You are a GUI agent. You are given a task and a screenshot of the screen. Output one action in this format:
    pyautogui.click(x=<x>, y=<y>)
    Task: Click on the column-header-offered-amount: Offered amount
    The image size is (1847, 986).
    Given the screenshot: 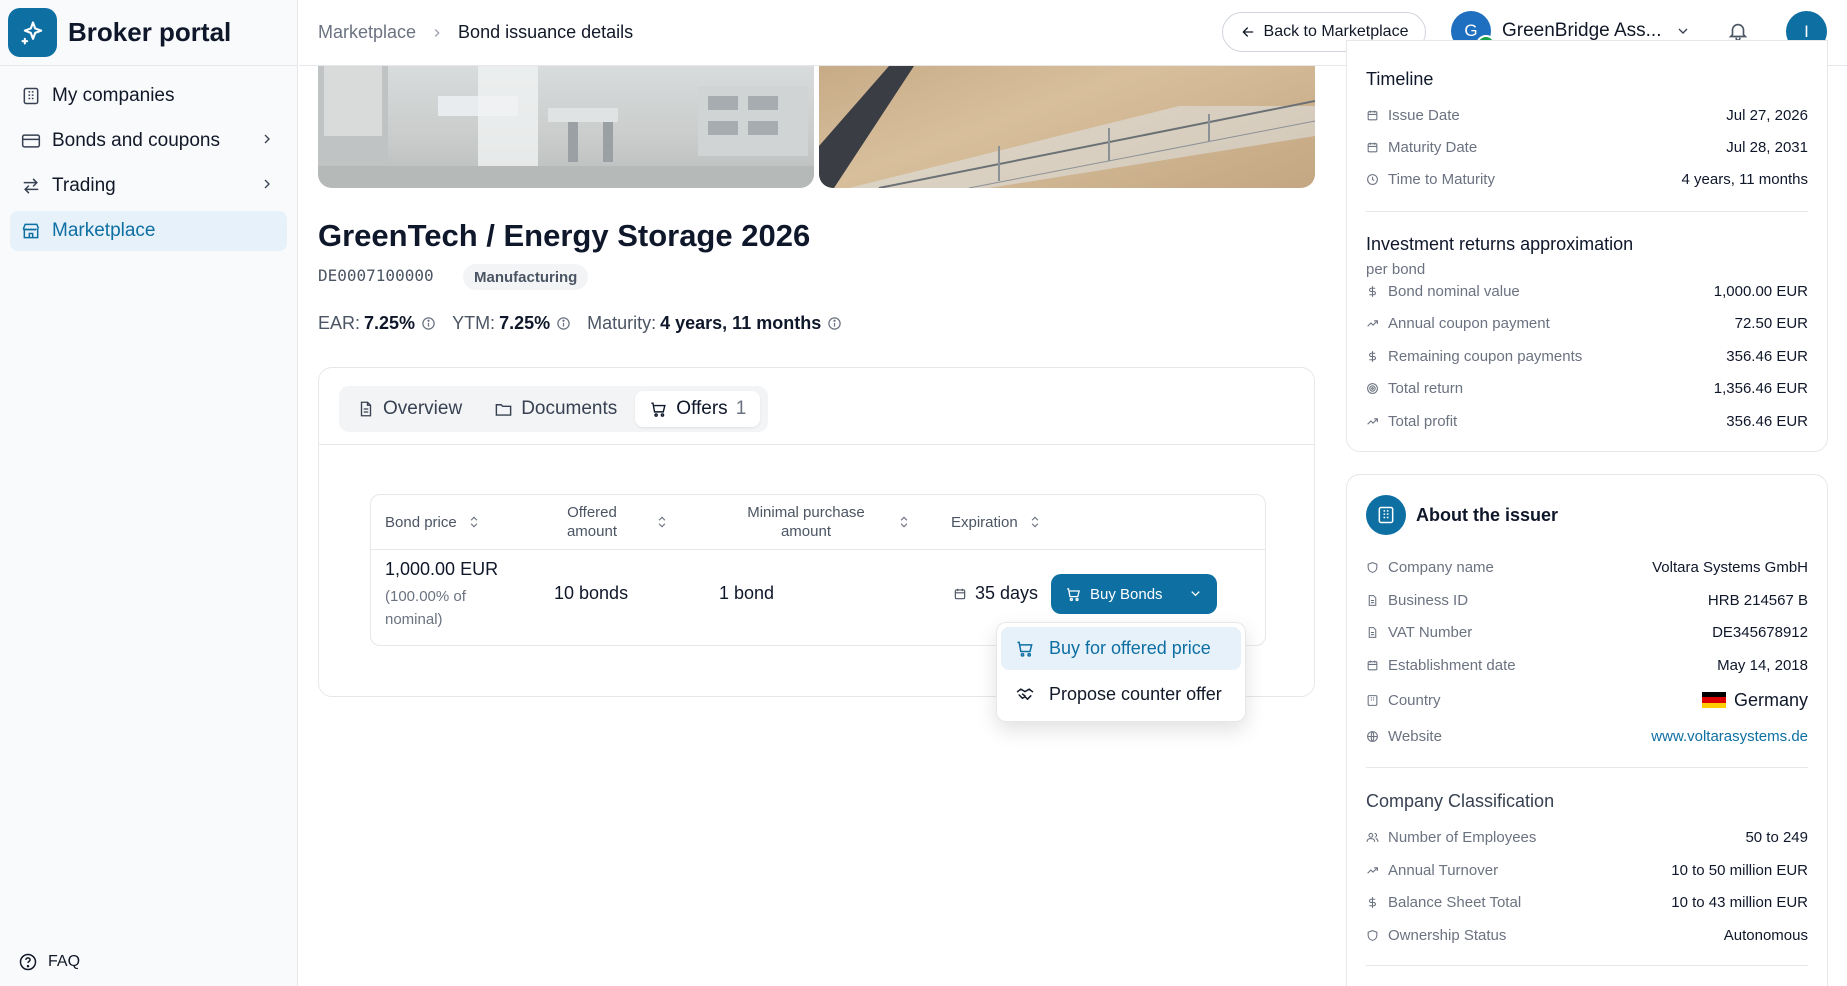 What is the action you would take?
    pyautogui.click(x=624, y=522)
    